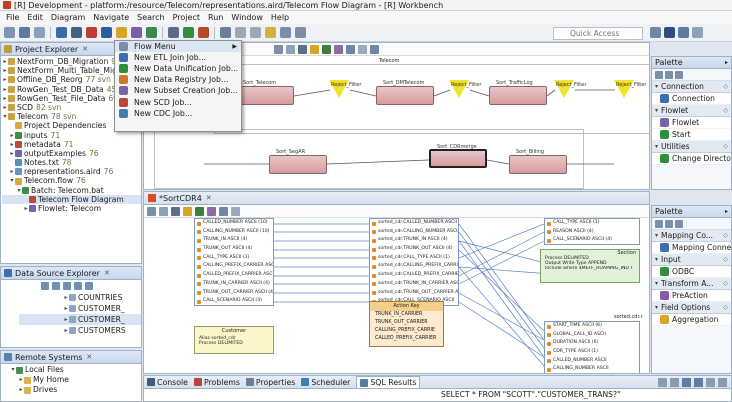  Describe the element at coordinates (234, 293) in the screenshot. I see `field-row: TRUNK_OUT_CARRIER ASCII (4)` at that location.